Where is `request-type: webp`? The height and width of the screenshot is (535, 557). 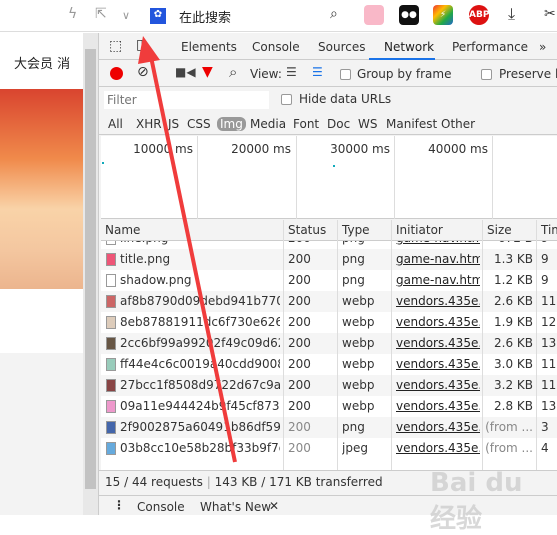
request-type: webp is located at coordinates (358, 301).